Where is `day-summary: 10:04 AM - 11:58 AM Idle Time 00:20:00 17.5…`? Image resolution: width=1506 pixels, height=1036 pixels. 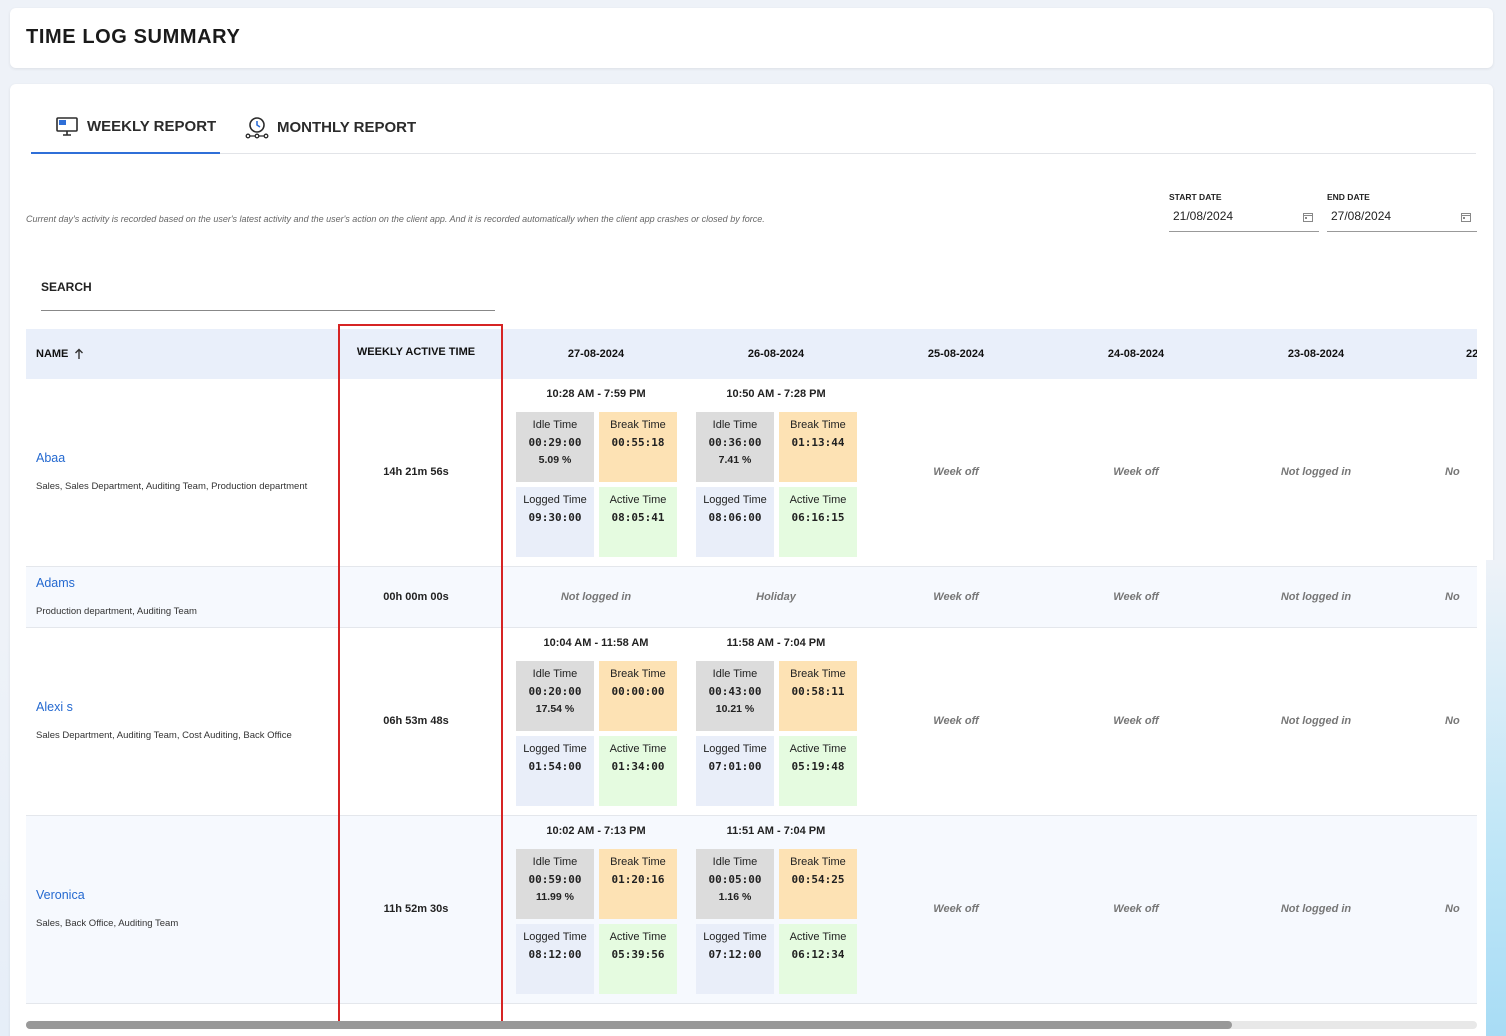
day-summary: 10:04 AM - 11:58 AM Idle Time 00:20:00 17.5… is located at coordinates (596, 725).